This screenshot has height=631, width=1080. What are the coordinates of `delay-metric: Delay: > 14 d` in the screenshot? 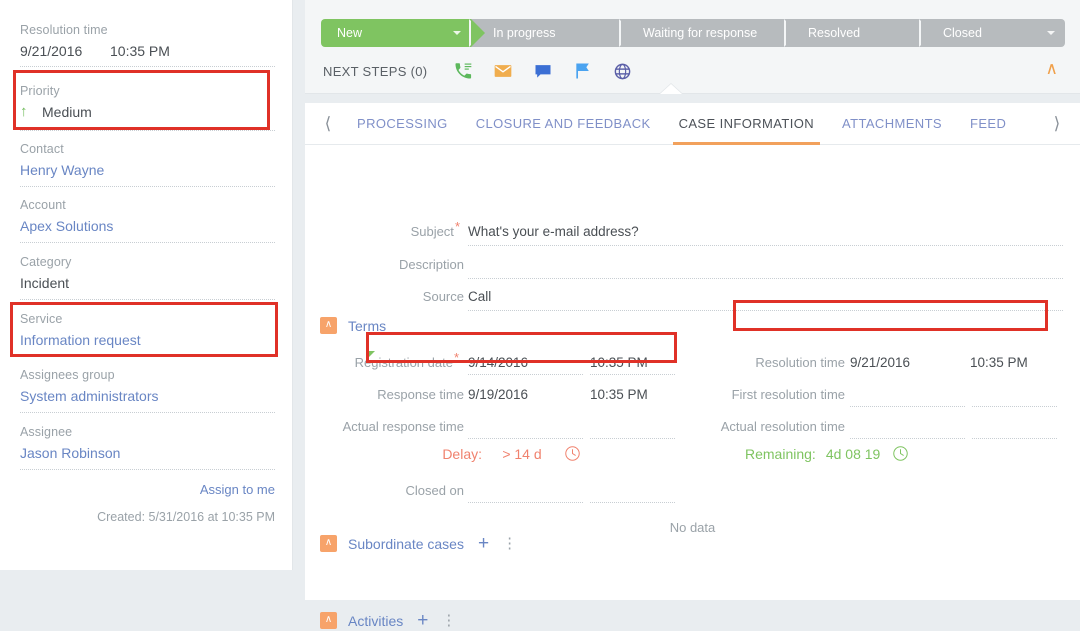 It's located at (495, 453).